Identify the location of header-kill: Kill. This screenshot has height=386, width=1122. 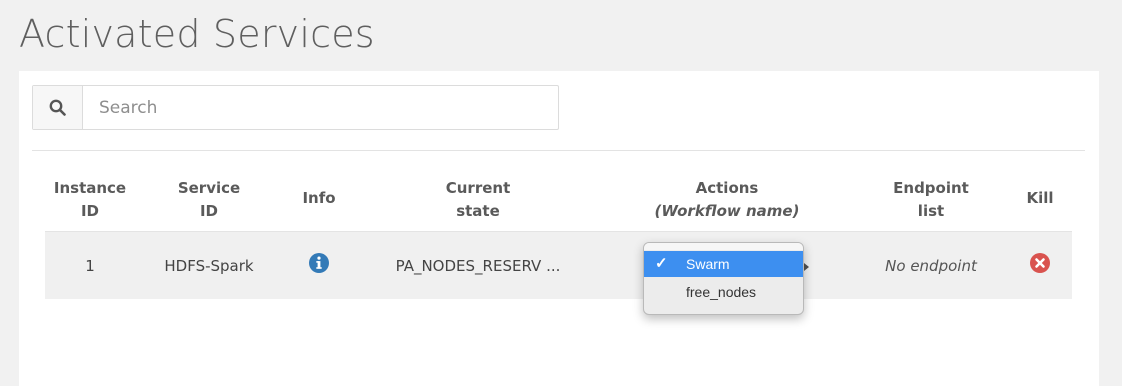
(1040, 198).